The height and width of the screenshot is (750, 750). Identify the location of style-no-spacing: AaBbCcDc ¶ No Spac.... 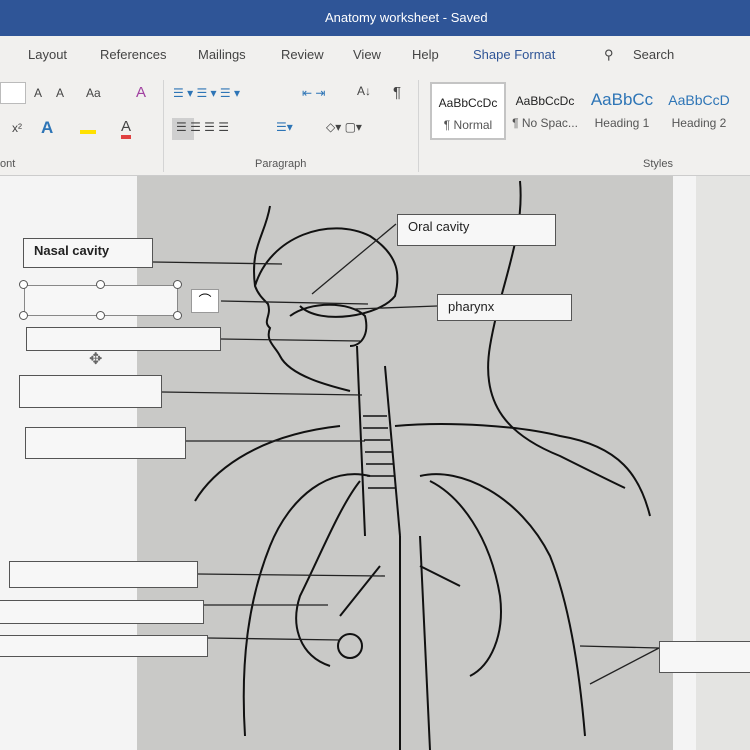
(545, 111).